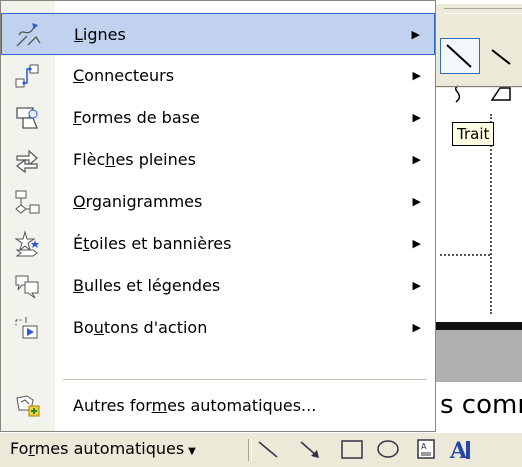 The image size is (522, 467). Describe the element at coordinates (218, 244) in the screenshot. I see `menu-item-etoiles-et-bannieres: Étoiles et bannières ▶` at that location.